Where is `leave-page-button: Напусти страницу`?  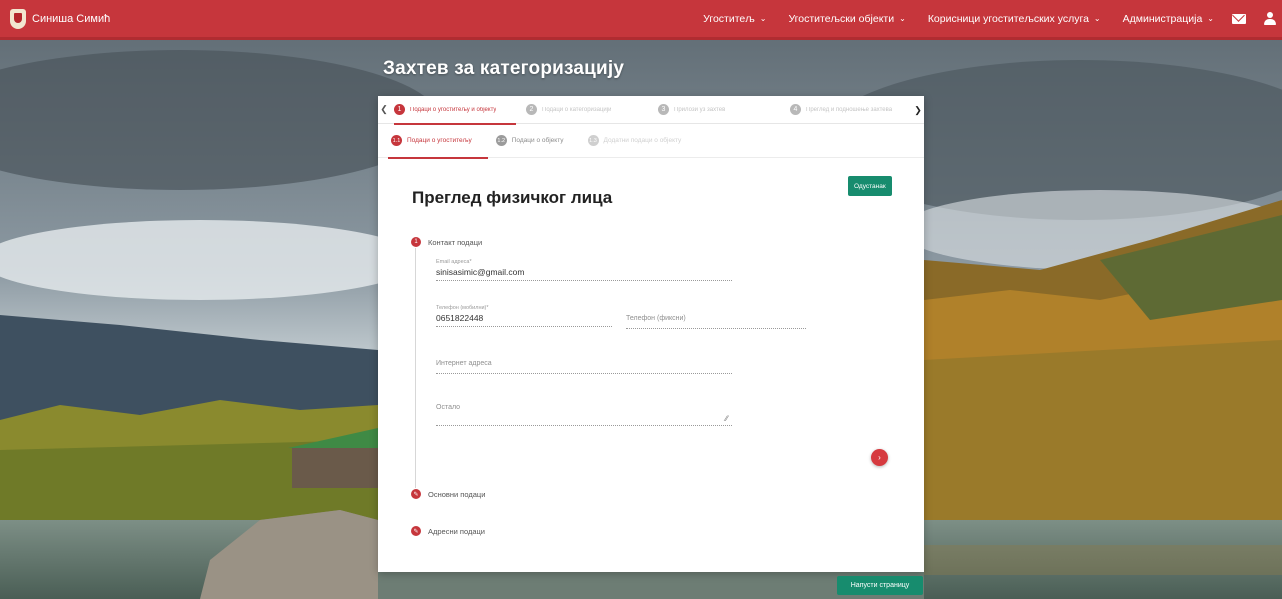
leave-page-button: Напусти страницу is located at coordinates (880, 585).